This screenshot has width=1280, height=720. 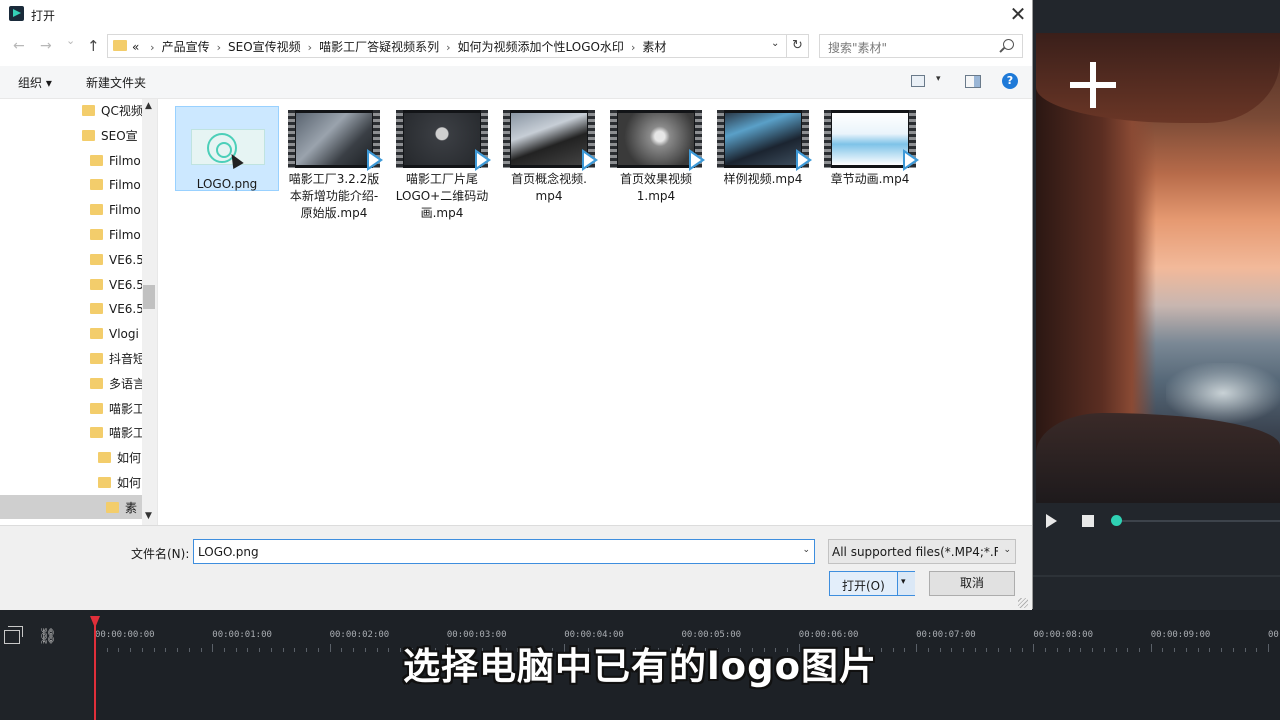 I want to click on file-name-line: 本新增功能介绍-, so click(x=334, y=196).